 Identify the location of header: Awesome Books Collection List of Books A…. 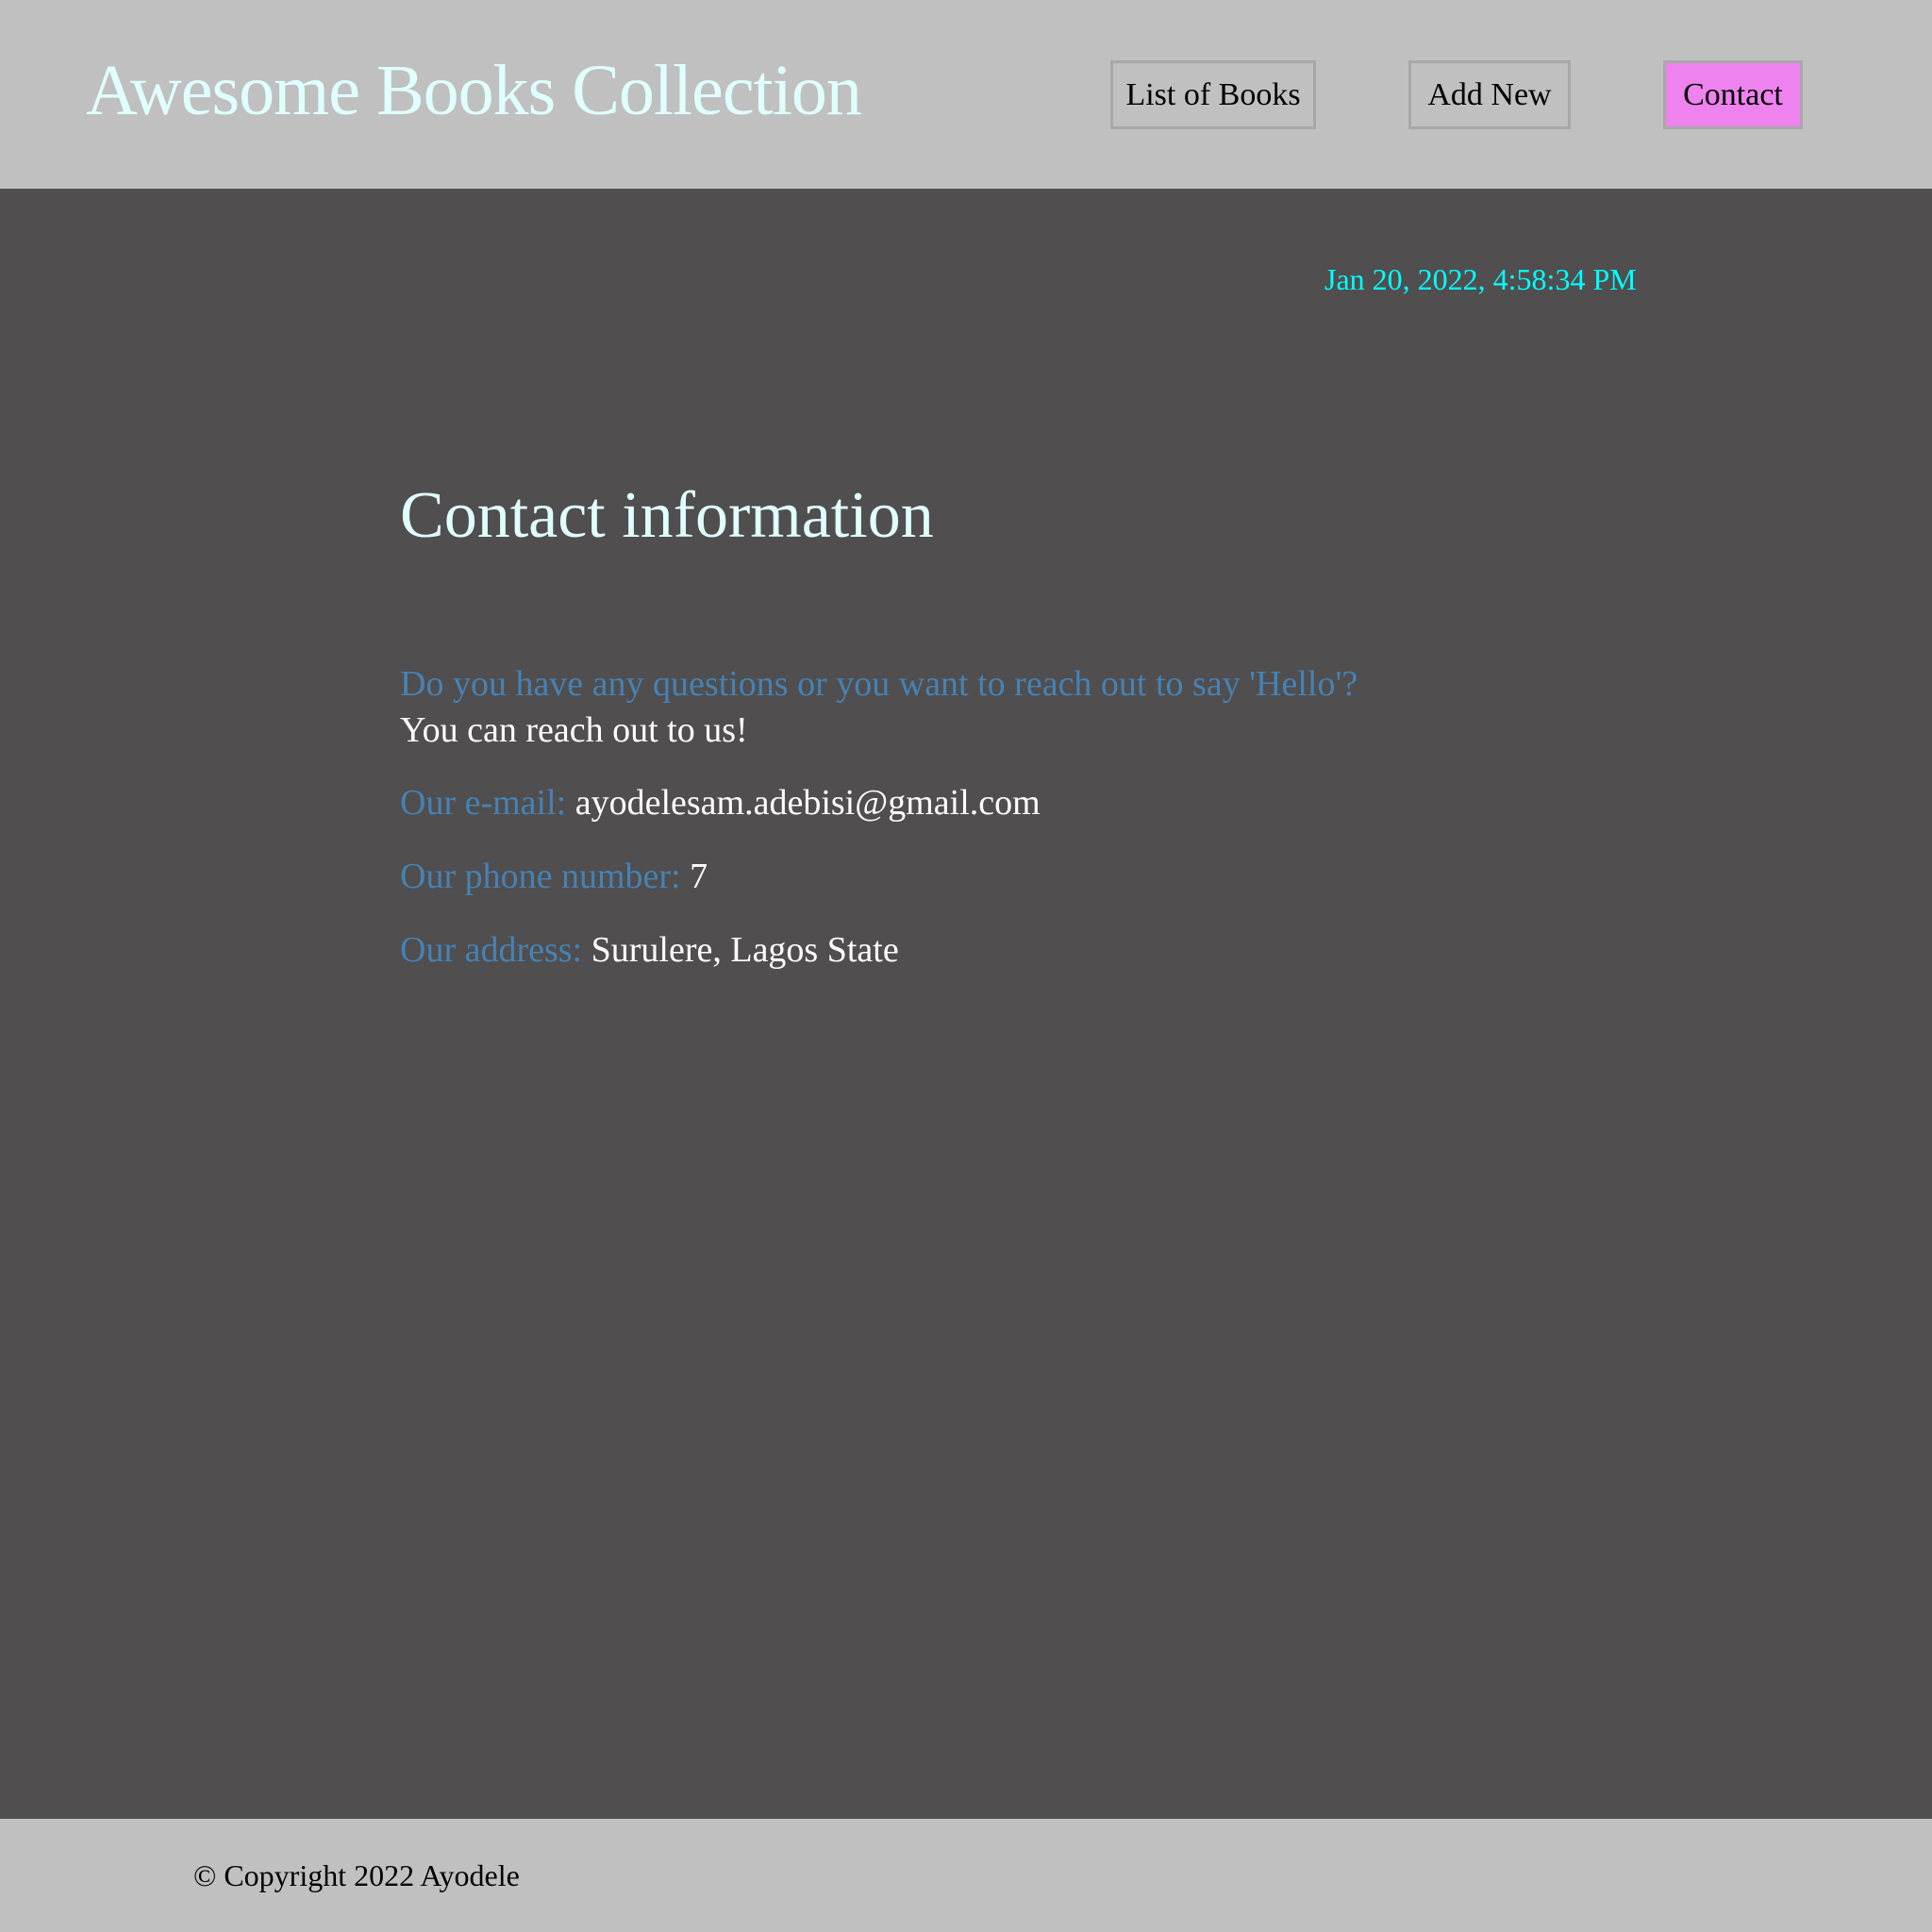
(966, 94).